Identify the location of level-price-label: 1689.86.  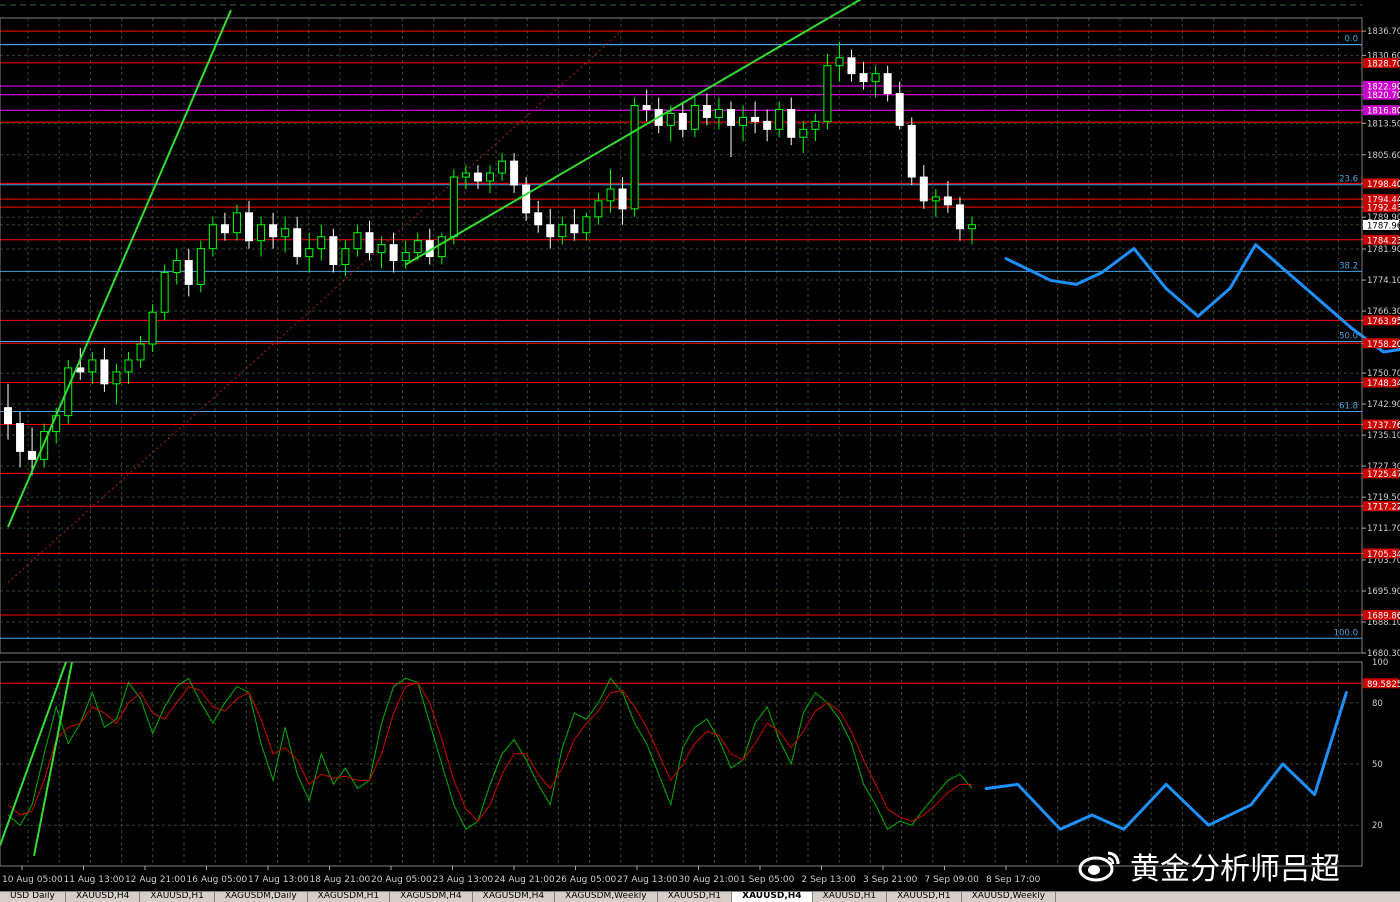
(1383, 616).